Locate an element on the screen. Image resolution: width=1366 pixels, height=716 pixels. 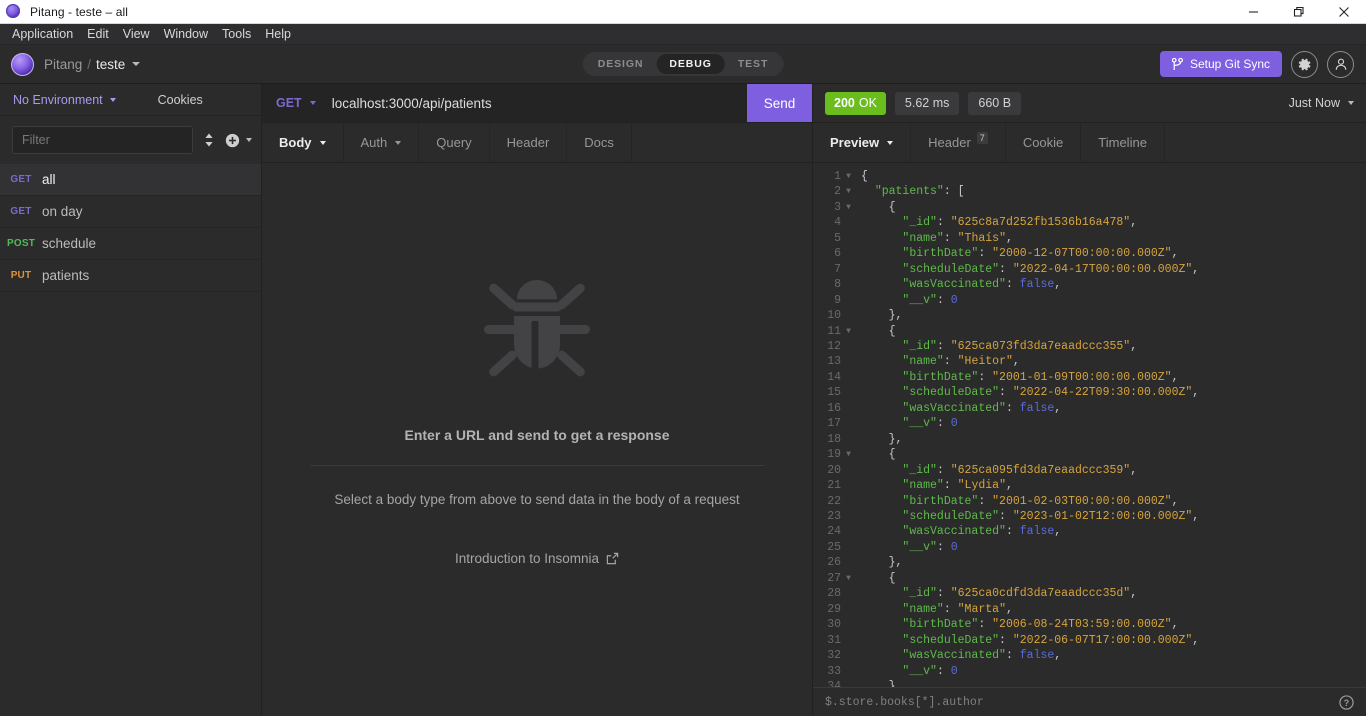
response-history-selector: Just Now is located at coordinates (1321, 103).